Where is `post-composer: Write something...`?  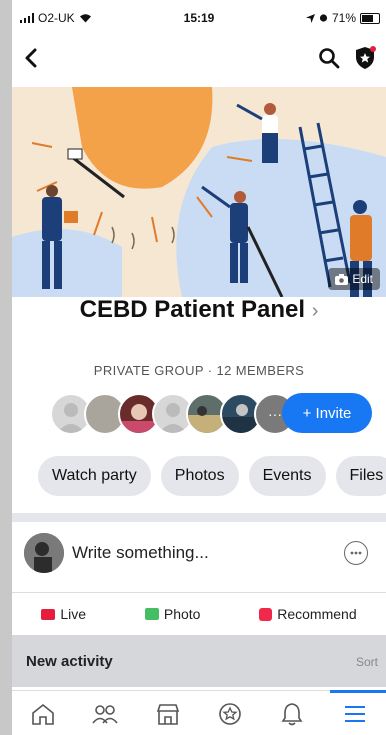 post-composer: Write something... is located at coordinates (199, 557).